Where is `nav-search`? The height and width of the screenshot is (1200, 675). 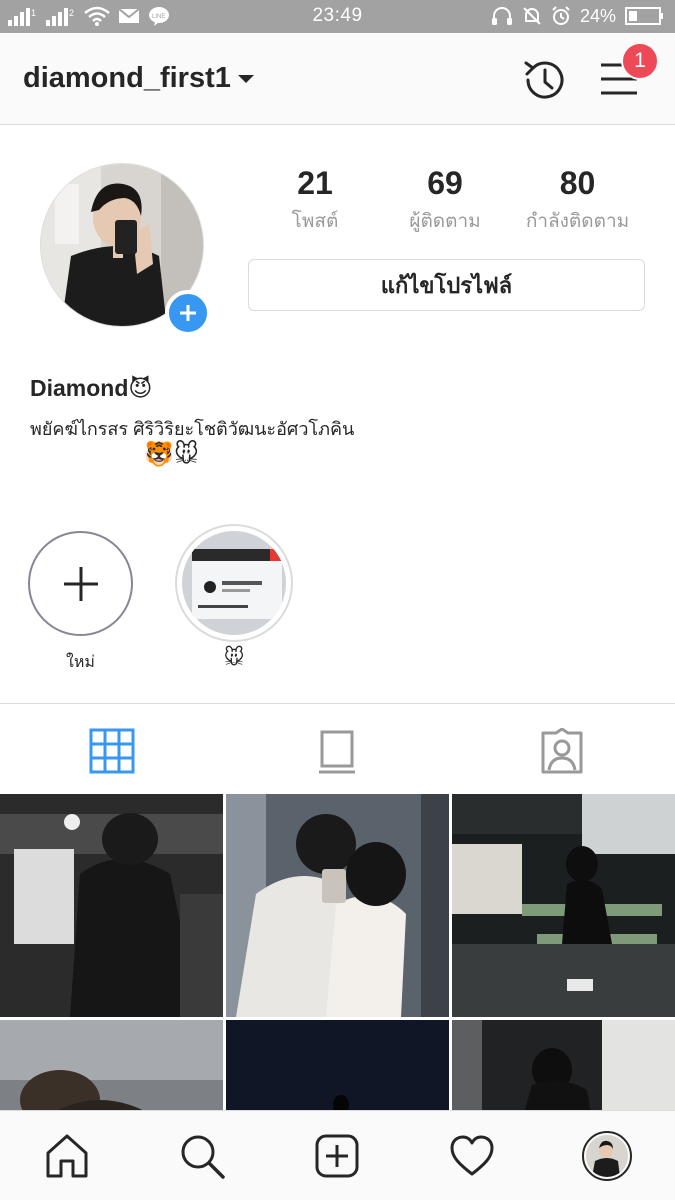 nav-search is located at coordinates (202, 1156).